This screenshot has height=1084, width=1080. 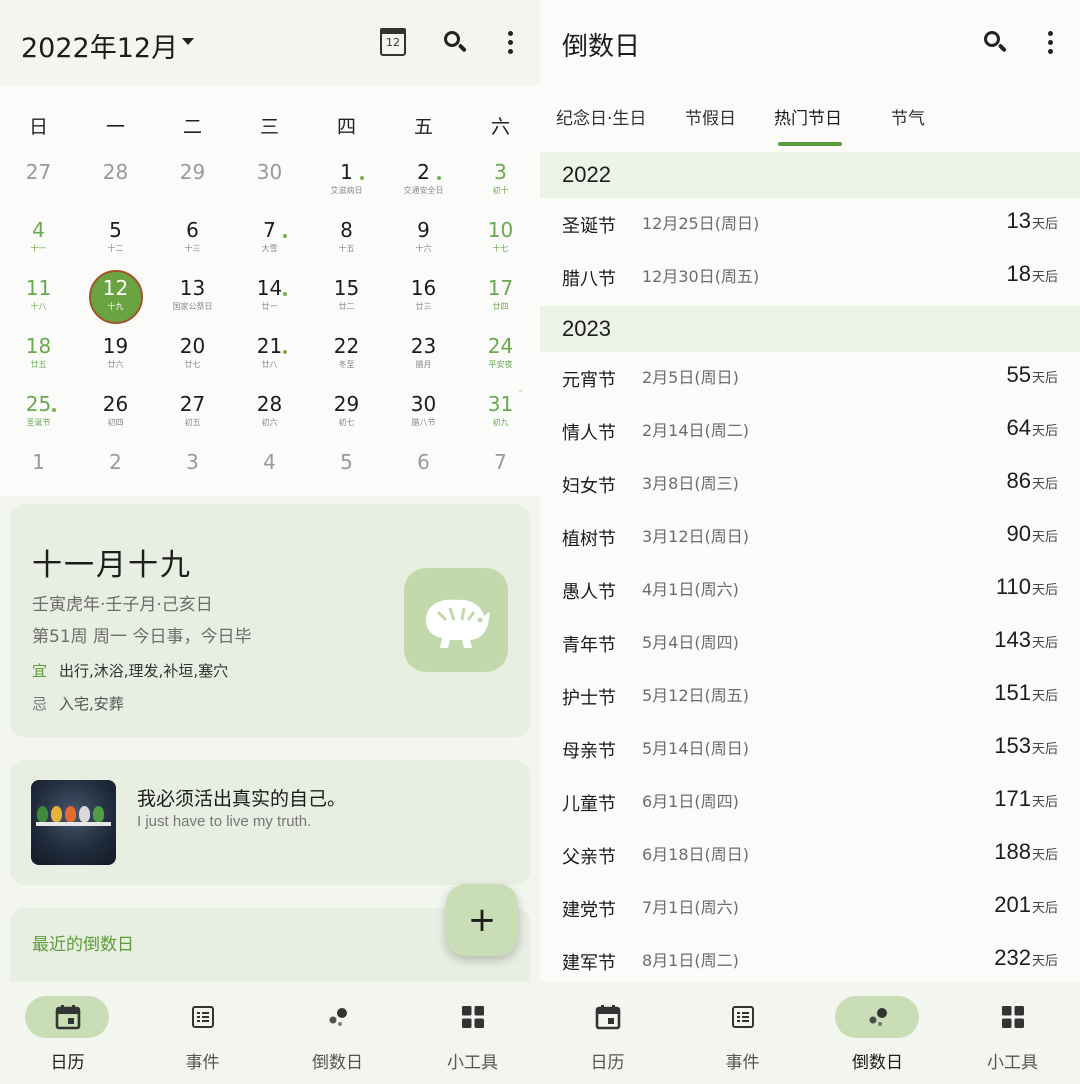 What do you see at coordinates (810, 749) in the screenshot?
I see `countdown-row: 母亲节 5月14日(周日) 153天后` at bounding box center [810, 749].